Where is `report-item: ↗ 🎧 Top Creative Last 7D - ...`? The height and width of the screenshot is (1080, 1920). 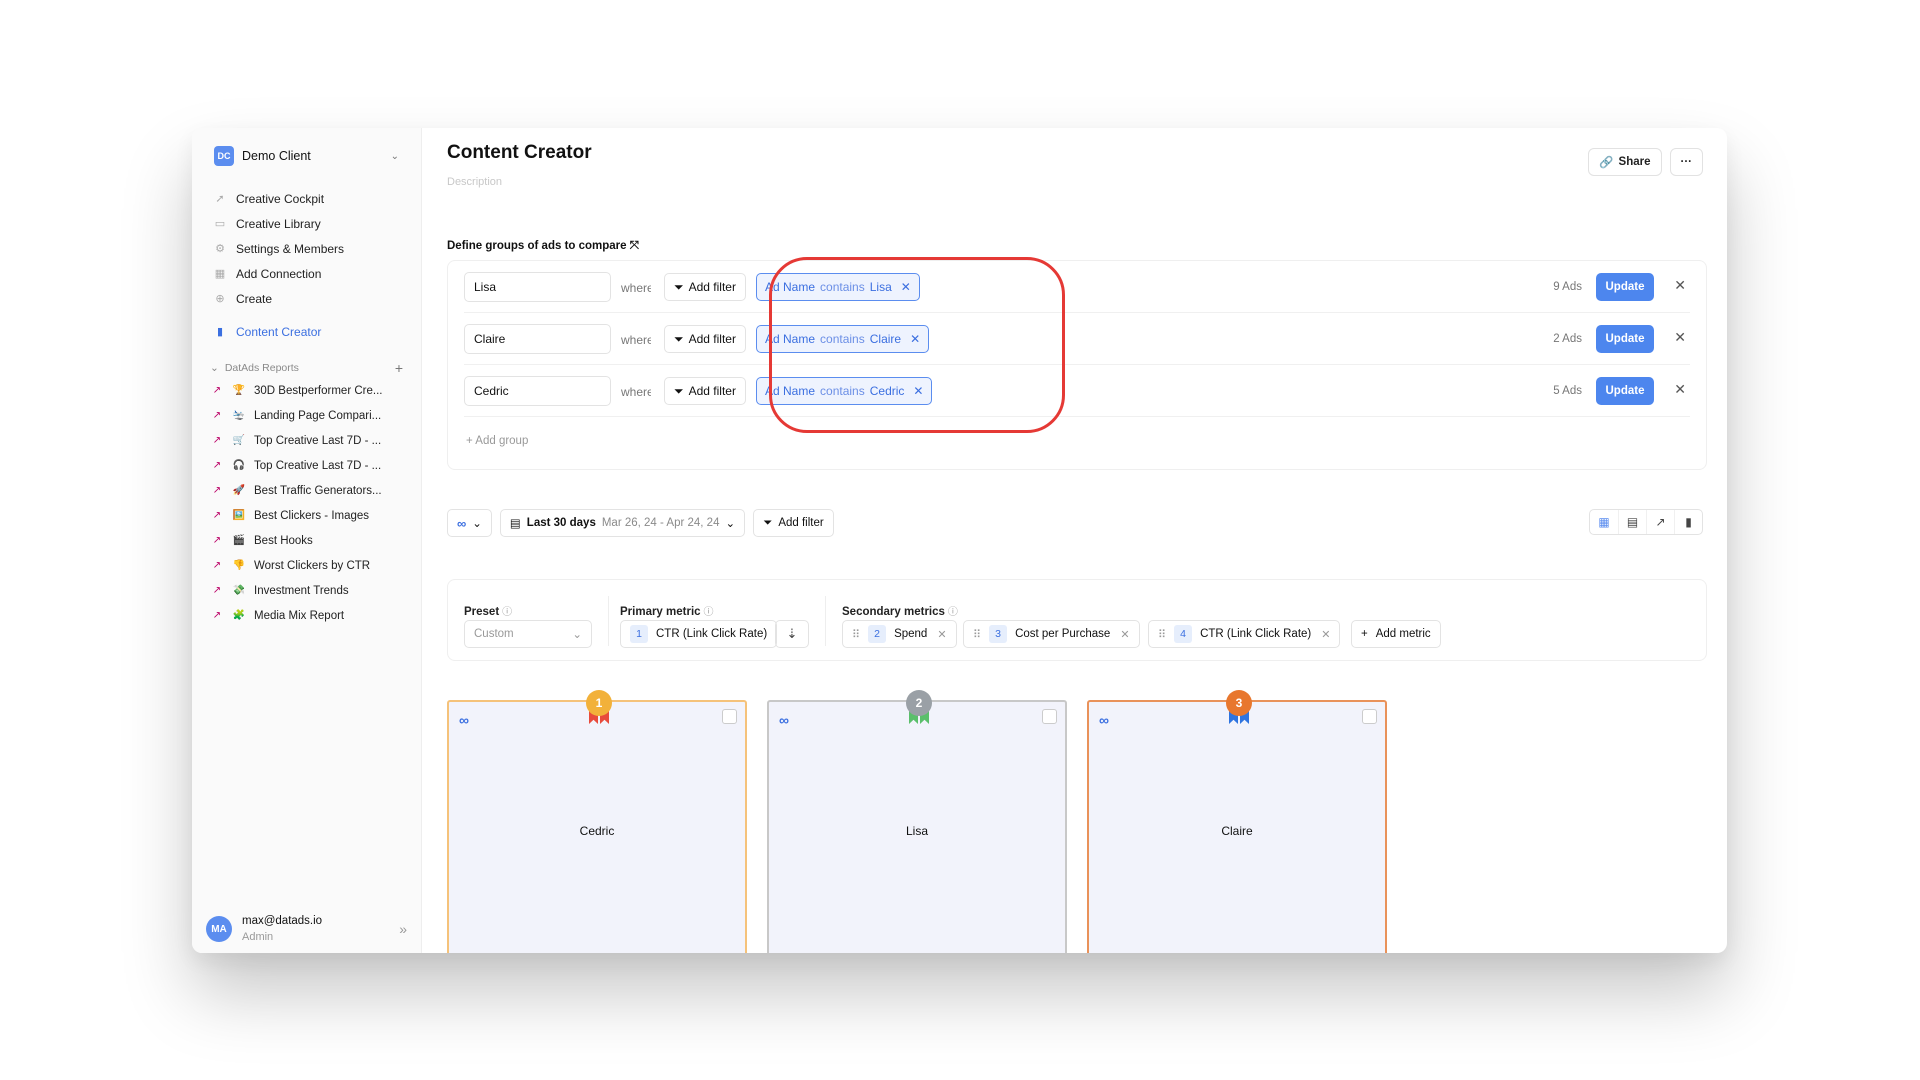 report-item: ↗ 🎧 Top Creative Last 7D - ... is located at coordinates (306, 465).